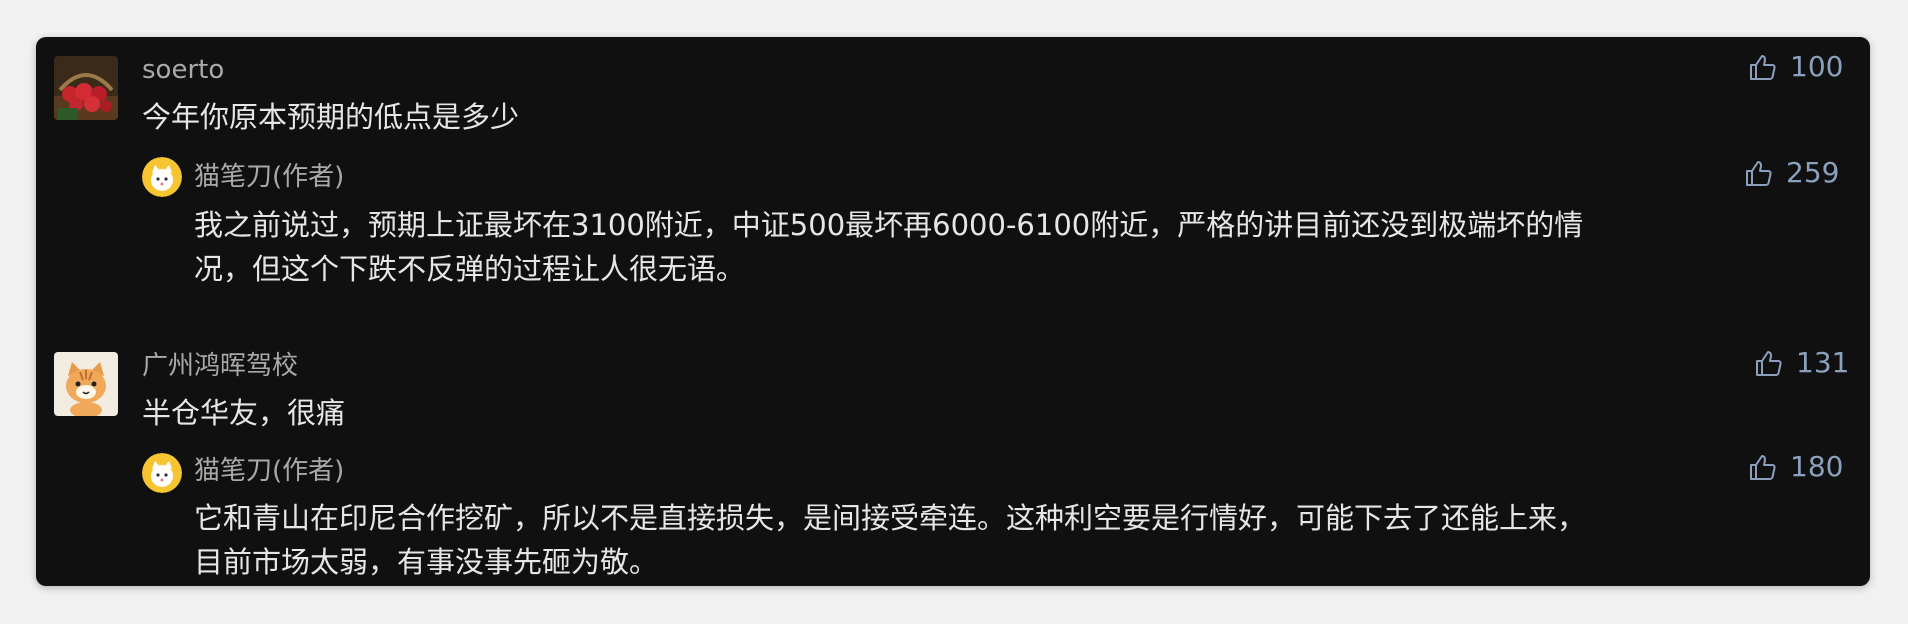 The width and height of the screenshot is (1908, 624). Describe the element at coordinates (1817, 466) in the screenshot. I see `like-count: 180` at that location.